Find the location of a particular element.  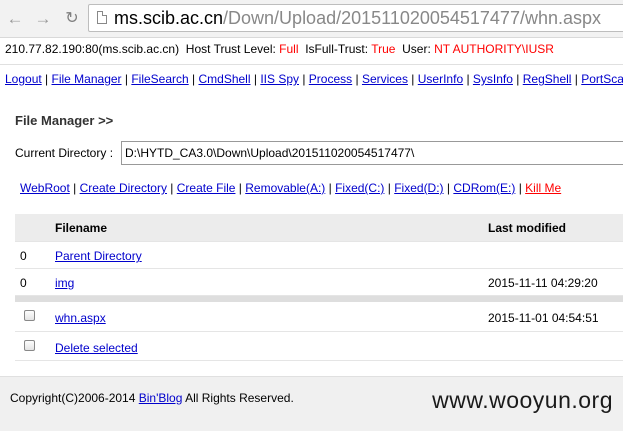

drive-a-link: Removable(A:) is located at coordinates (285, 188).